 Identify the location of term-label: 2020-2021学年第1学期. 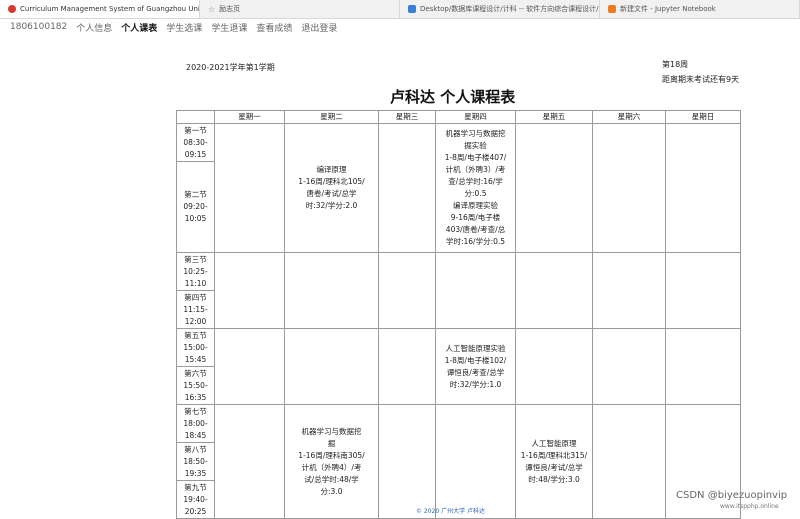
(230, 67).